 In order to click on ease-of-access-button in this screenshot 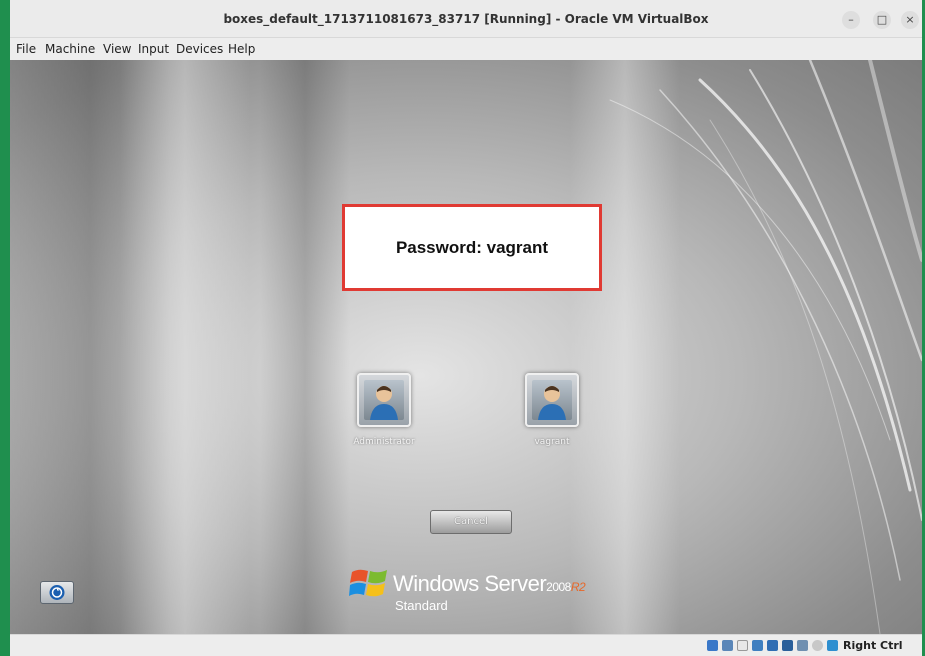, I will do `click(57, 592)`.